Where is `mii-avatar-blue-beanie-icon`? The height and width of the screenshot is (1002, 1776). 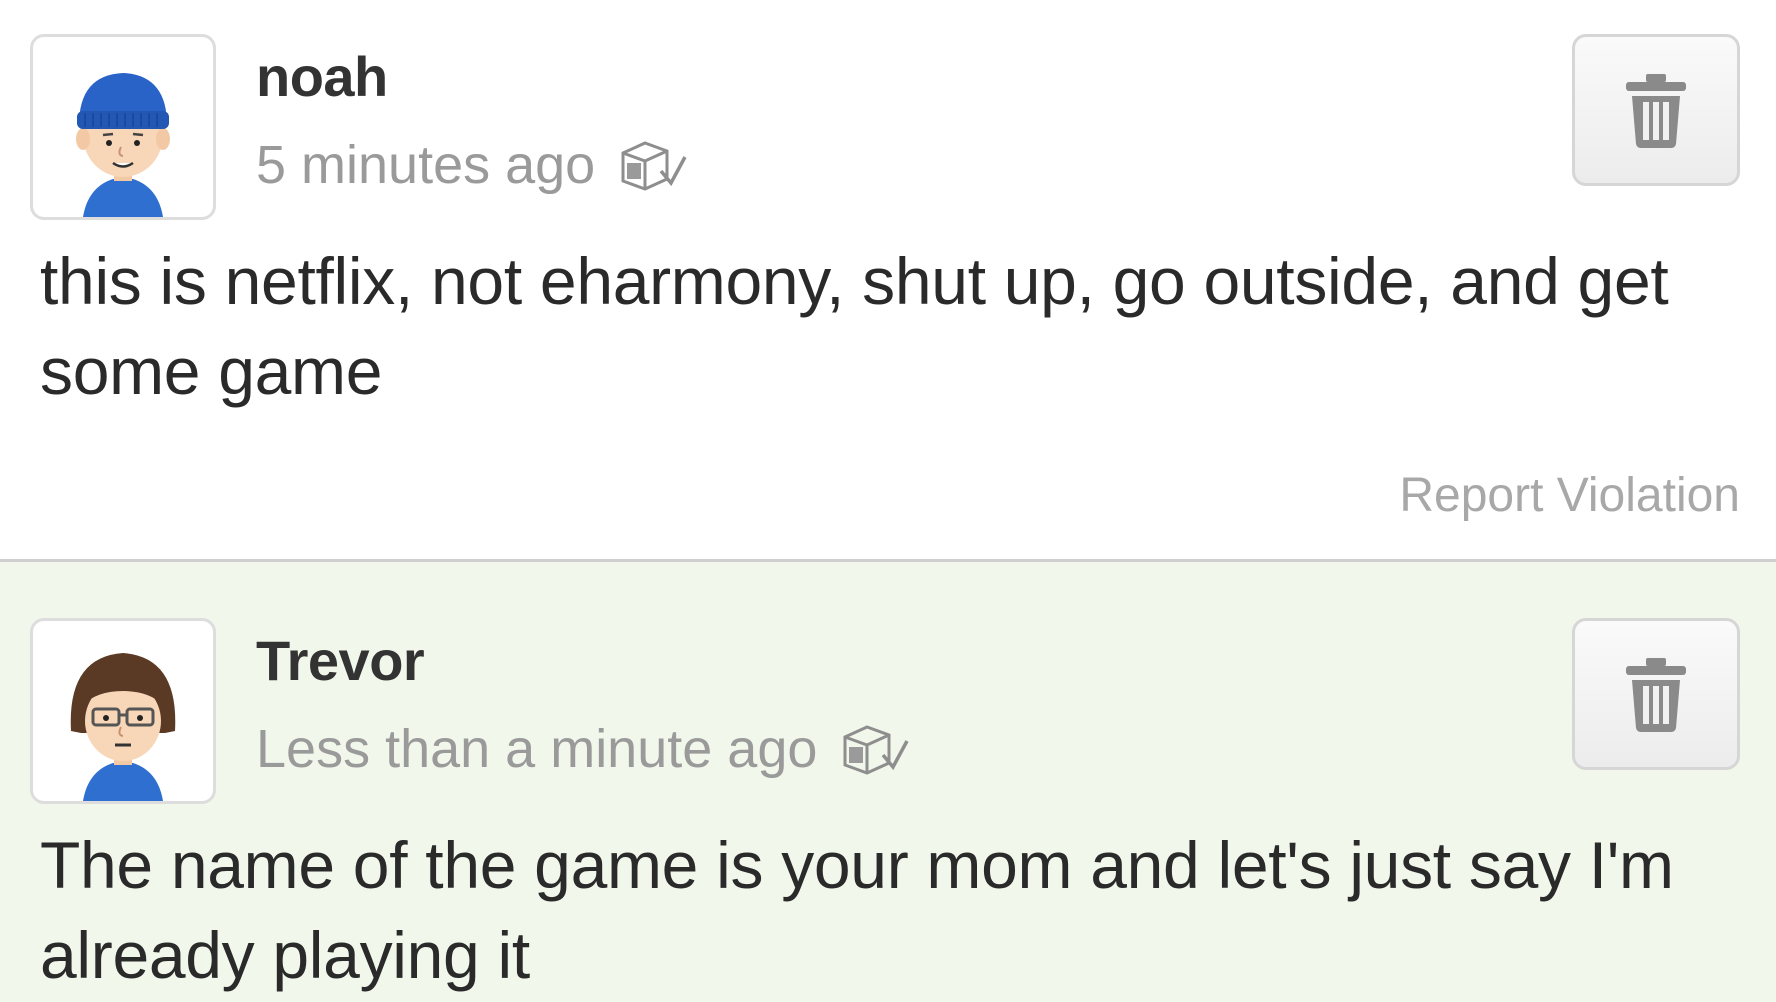 mii-avatar-blue-beanie-icon is located at coordinates (123, 145).